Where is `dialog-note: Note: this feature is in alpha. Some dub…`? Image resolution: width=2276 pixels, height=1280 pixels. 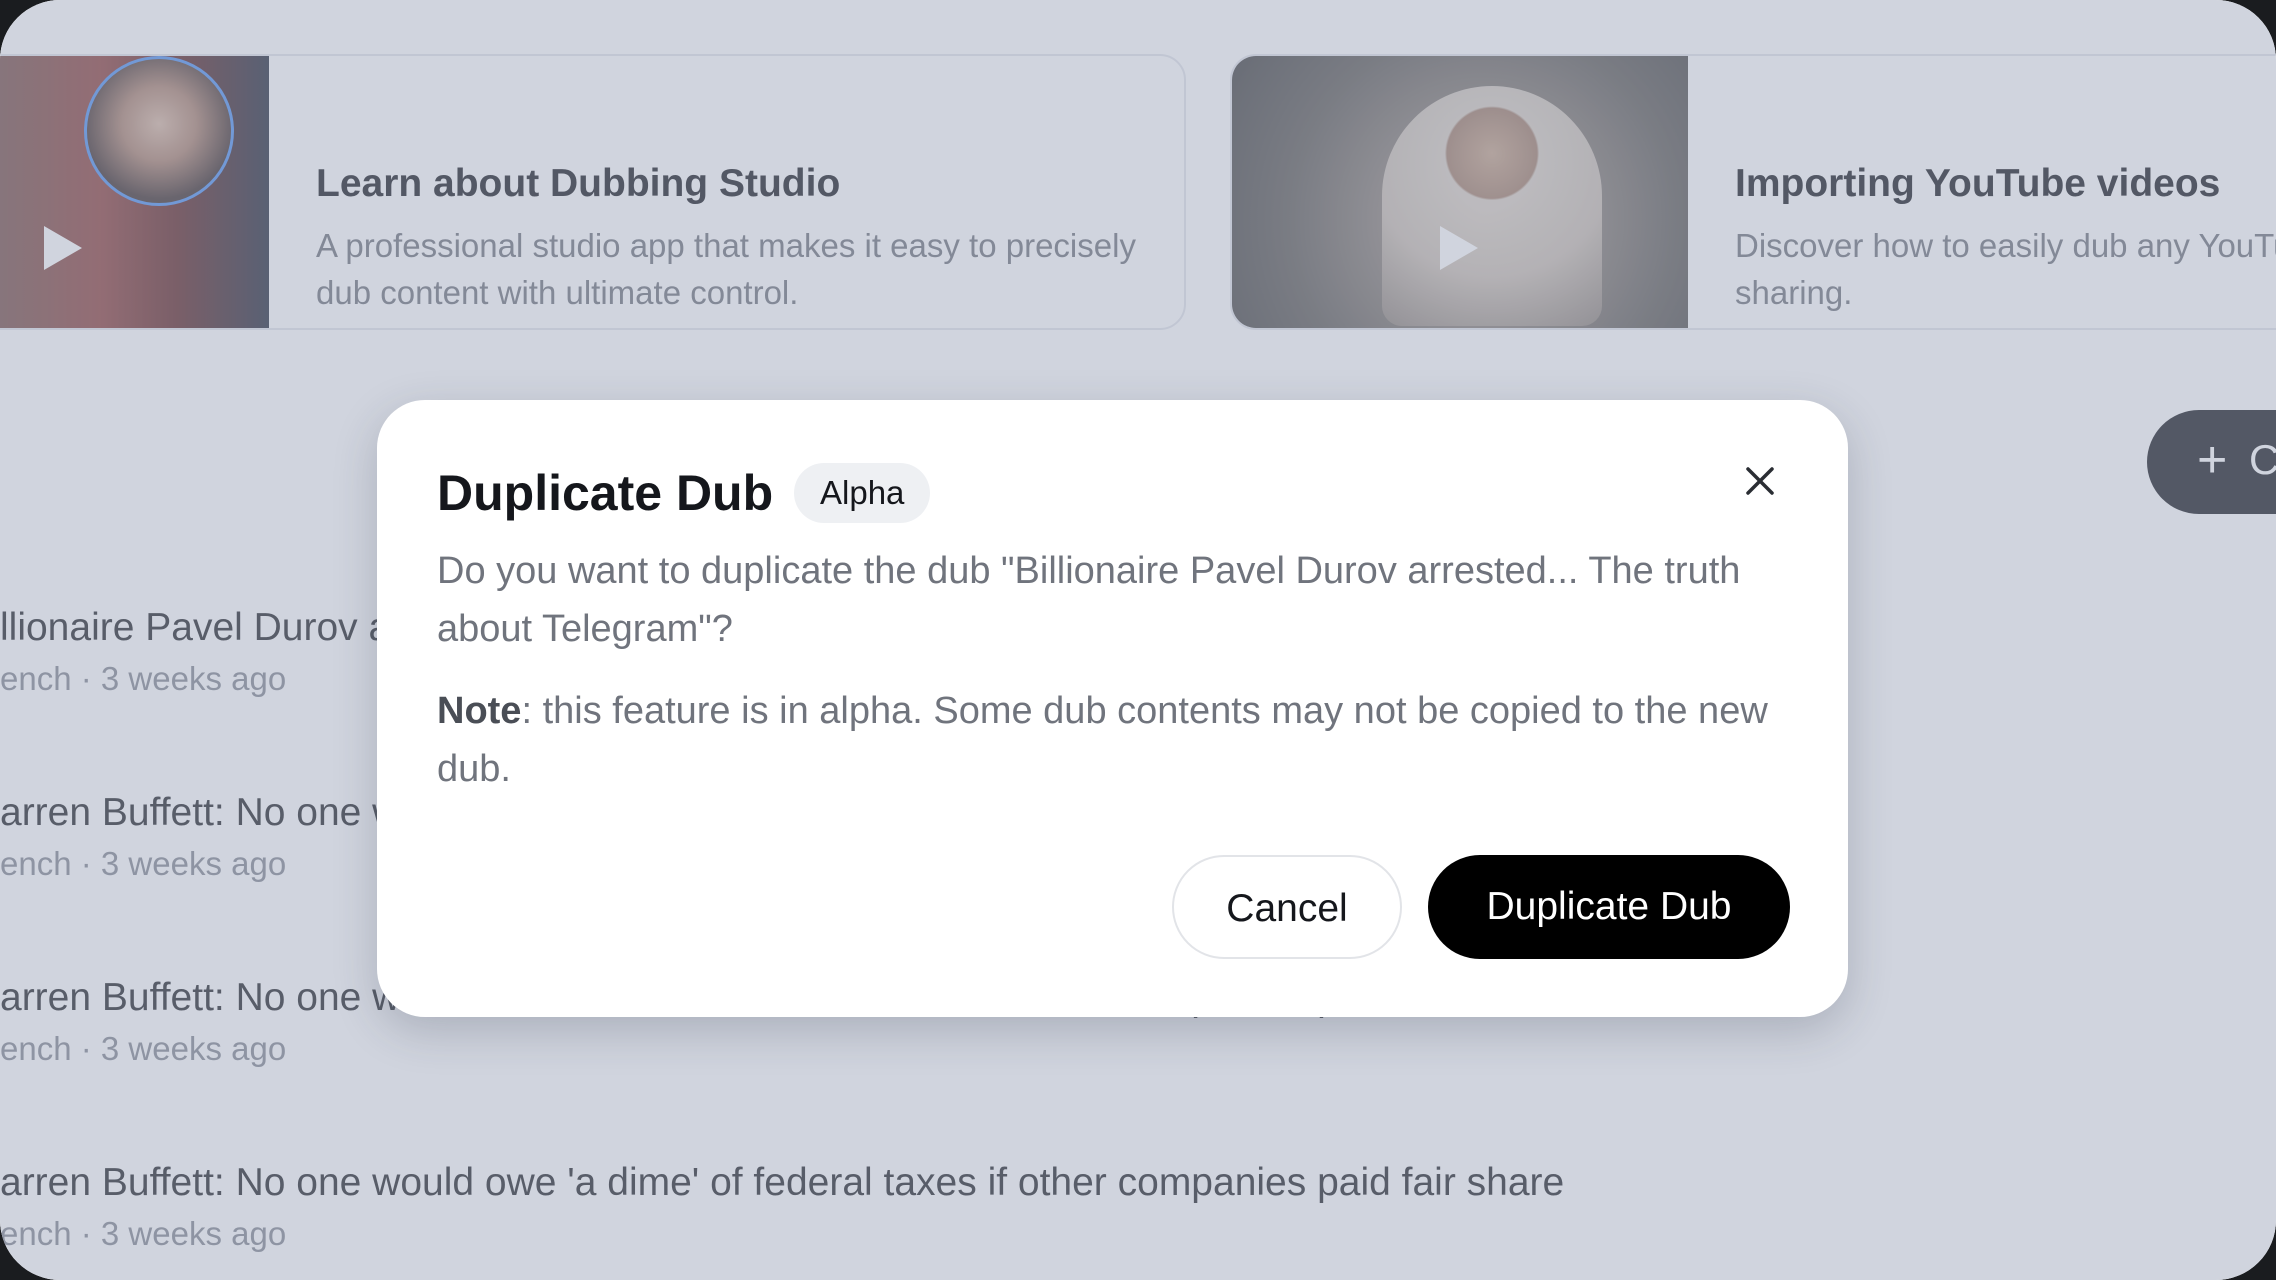 dialog-note: Note: this feature is in alpha. Some dub… is located at coordinates (1122, 740).